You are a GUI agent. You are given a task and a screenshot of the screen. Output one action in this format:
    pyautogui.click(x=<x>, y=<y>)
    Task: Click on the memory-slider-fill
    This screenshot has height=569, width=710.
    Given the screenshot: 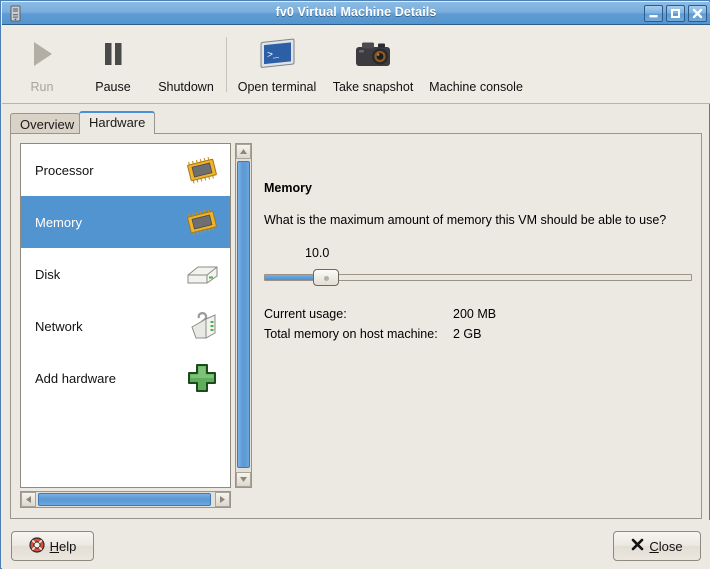 What is the action you would take?
    pyautogui.click(x=292, y=277)
    